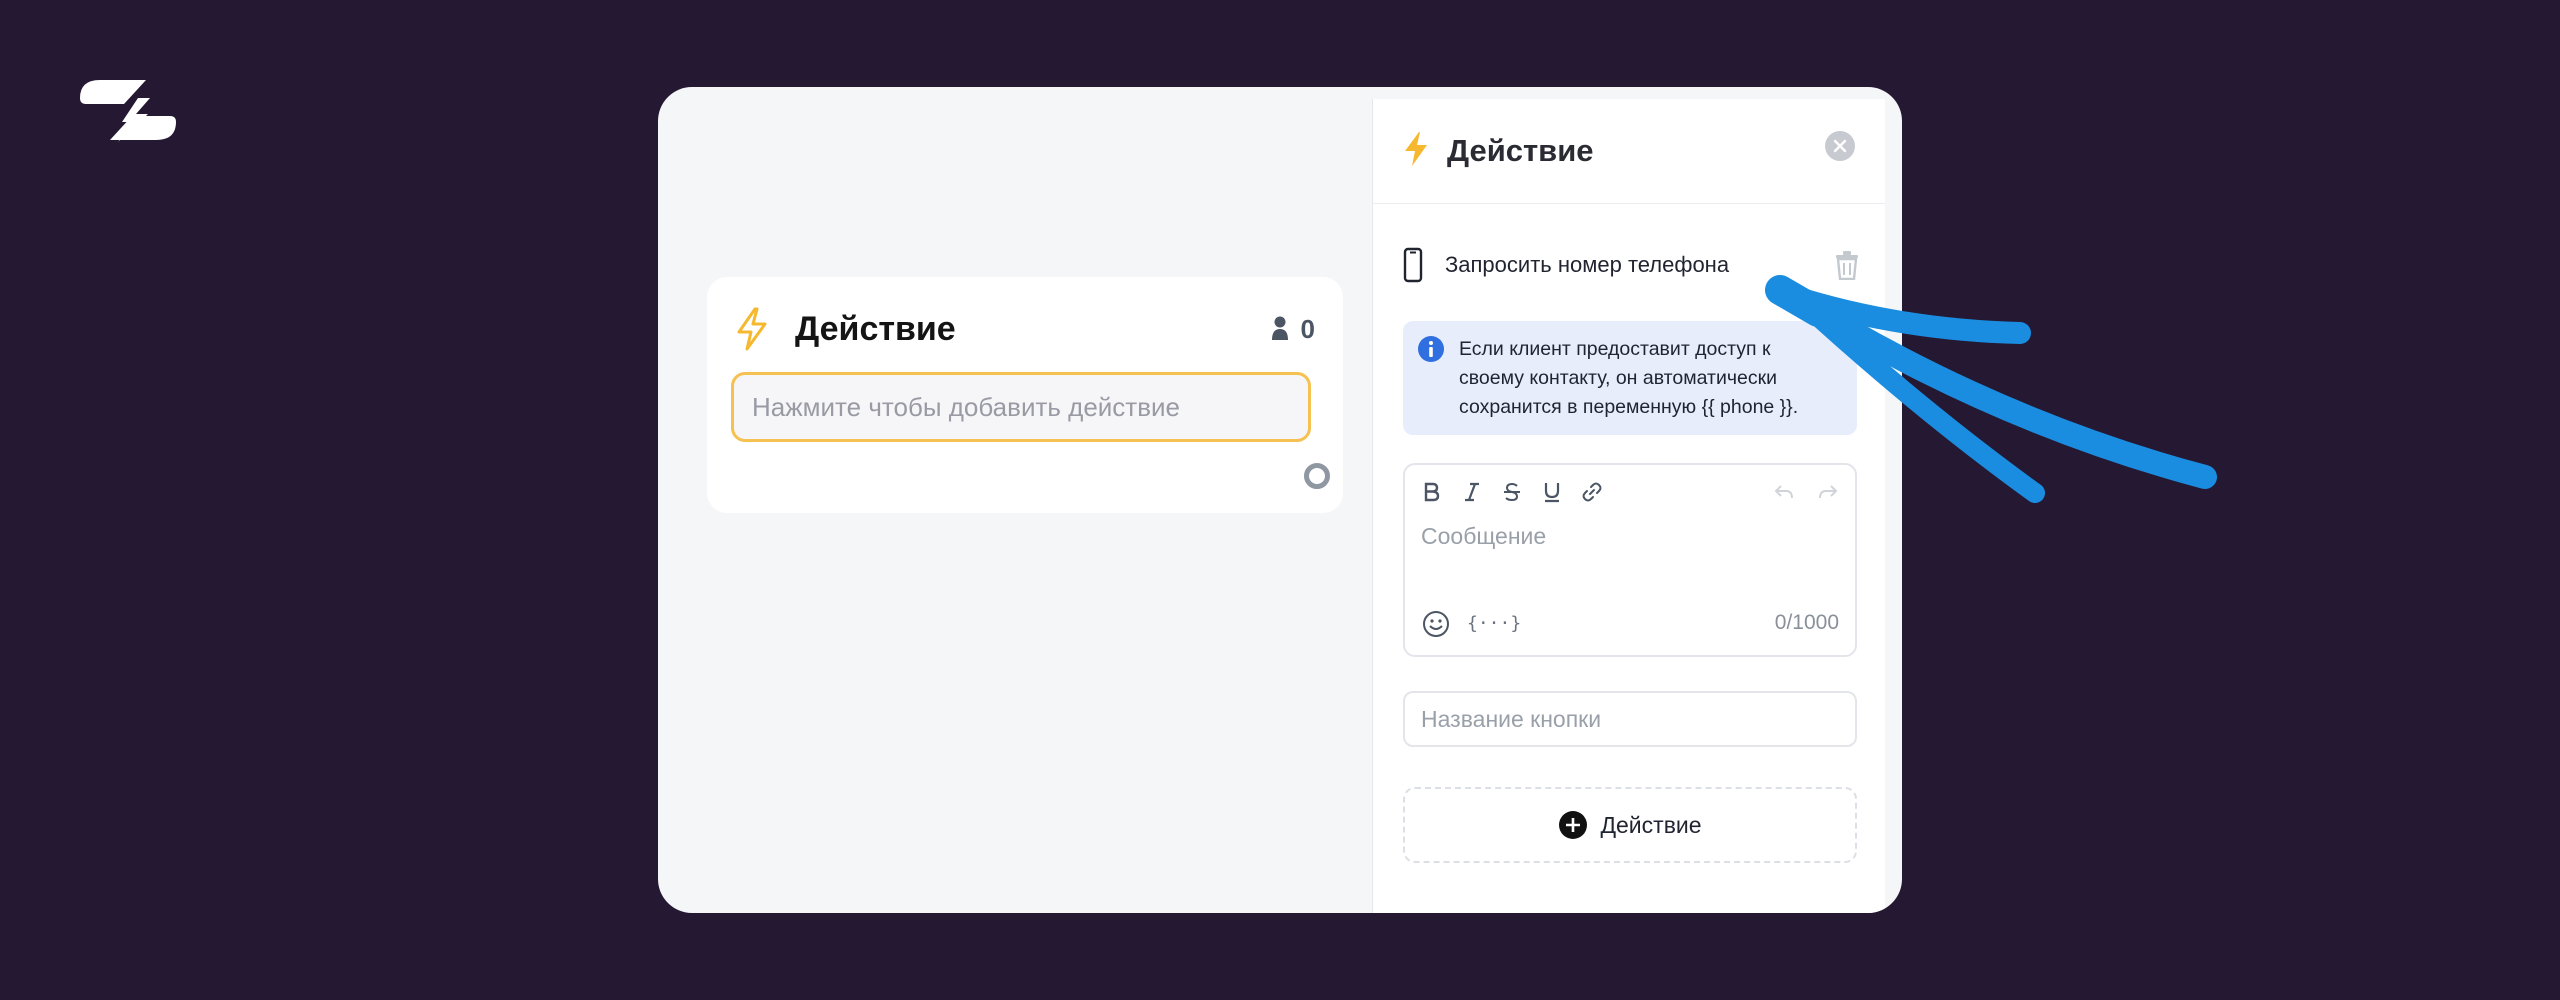 This screenshot has height=1000, width=2560. I want to click on user-count: 0, so click(1293, 329).